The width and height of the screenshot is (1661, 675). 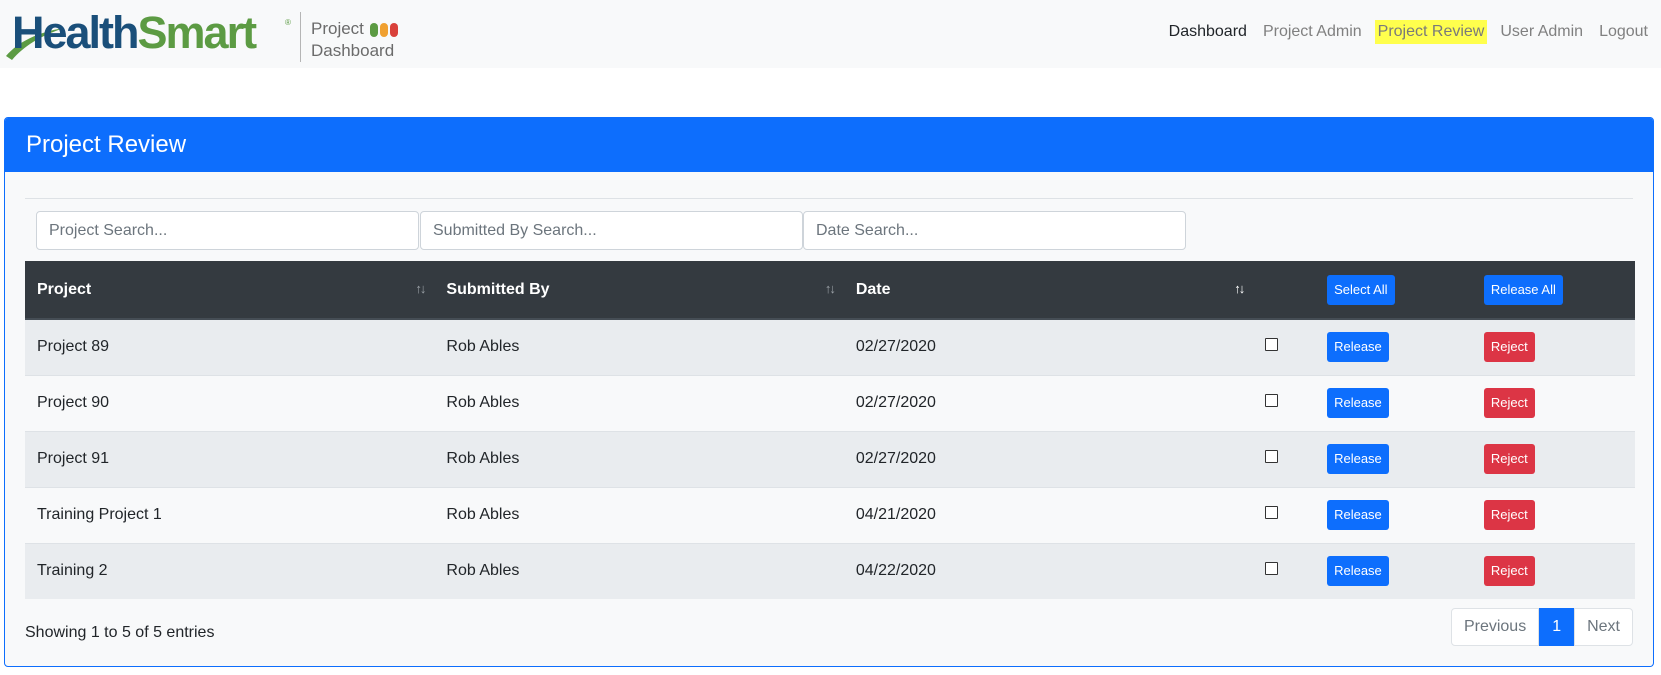 I want to click on cell-project: Project 91, so click(x=230, y=458).